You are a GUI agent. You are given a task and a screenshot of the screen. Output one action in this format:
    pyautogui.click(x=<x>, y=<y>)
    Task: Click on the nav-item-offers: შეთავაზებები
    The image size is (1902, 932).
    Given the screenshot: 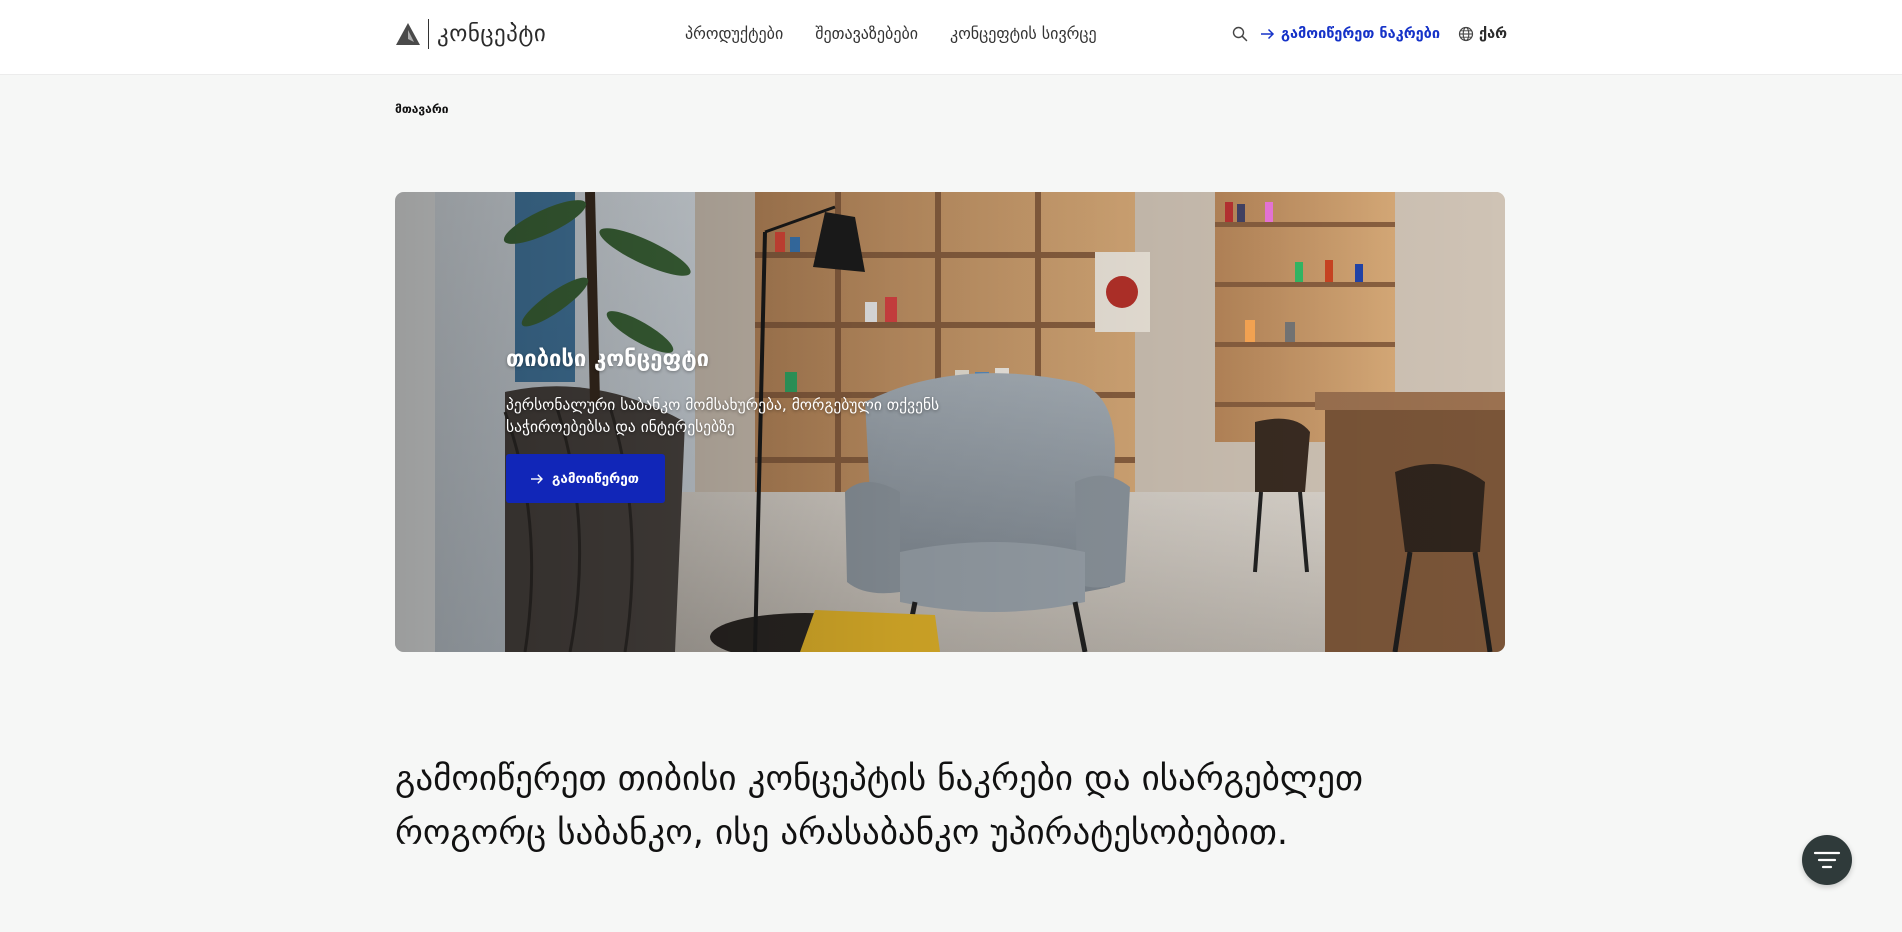 What is the action you would take?
    pyautogui.click(x=866, y=33)
    